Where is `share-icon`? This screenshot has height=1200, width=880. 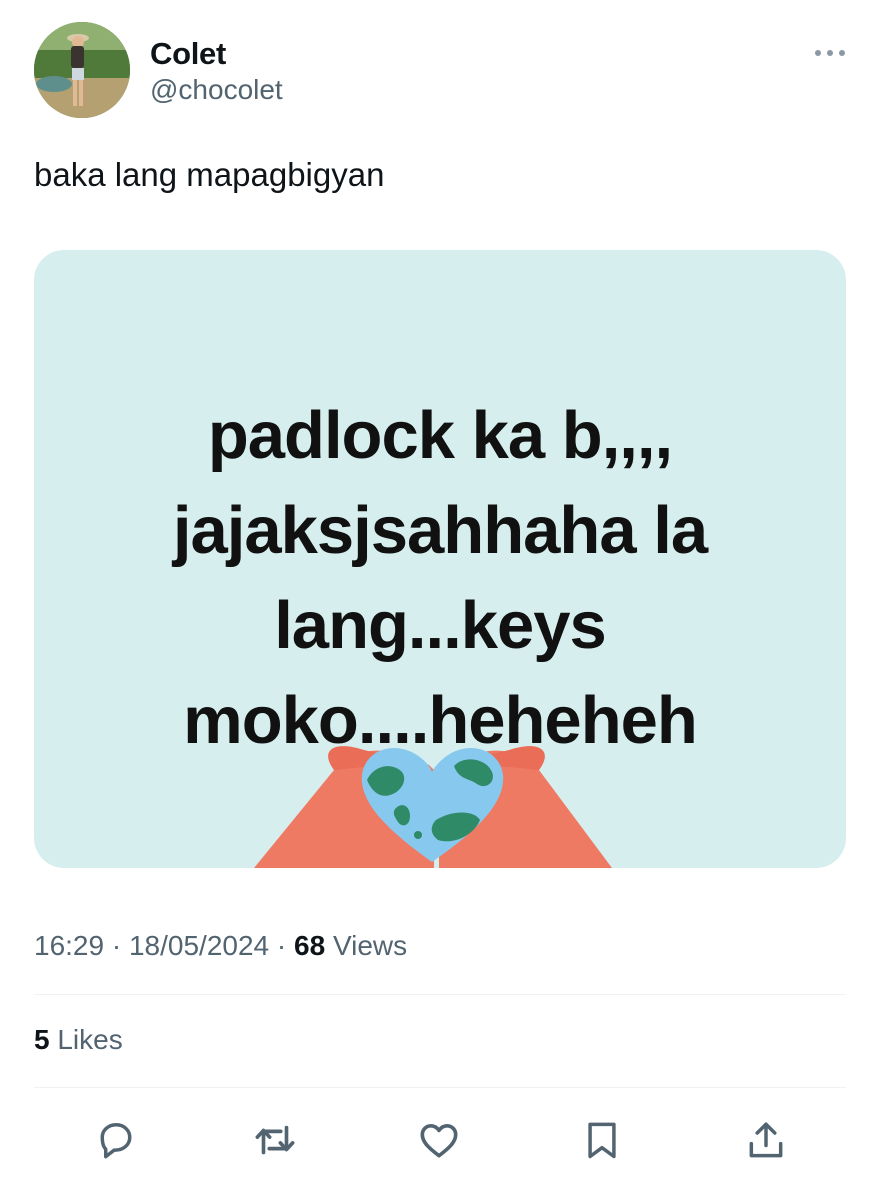
share-icon is located at coordinates (766, 1140).